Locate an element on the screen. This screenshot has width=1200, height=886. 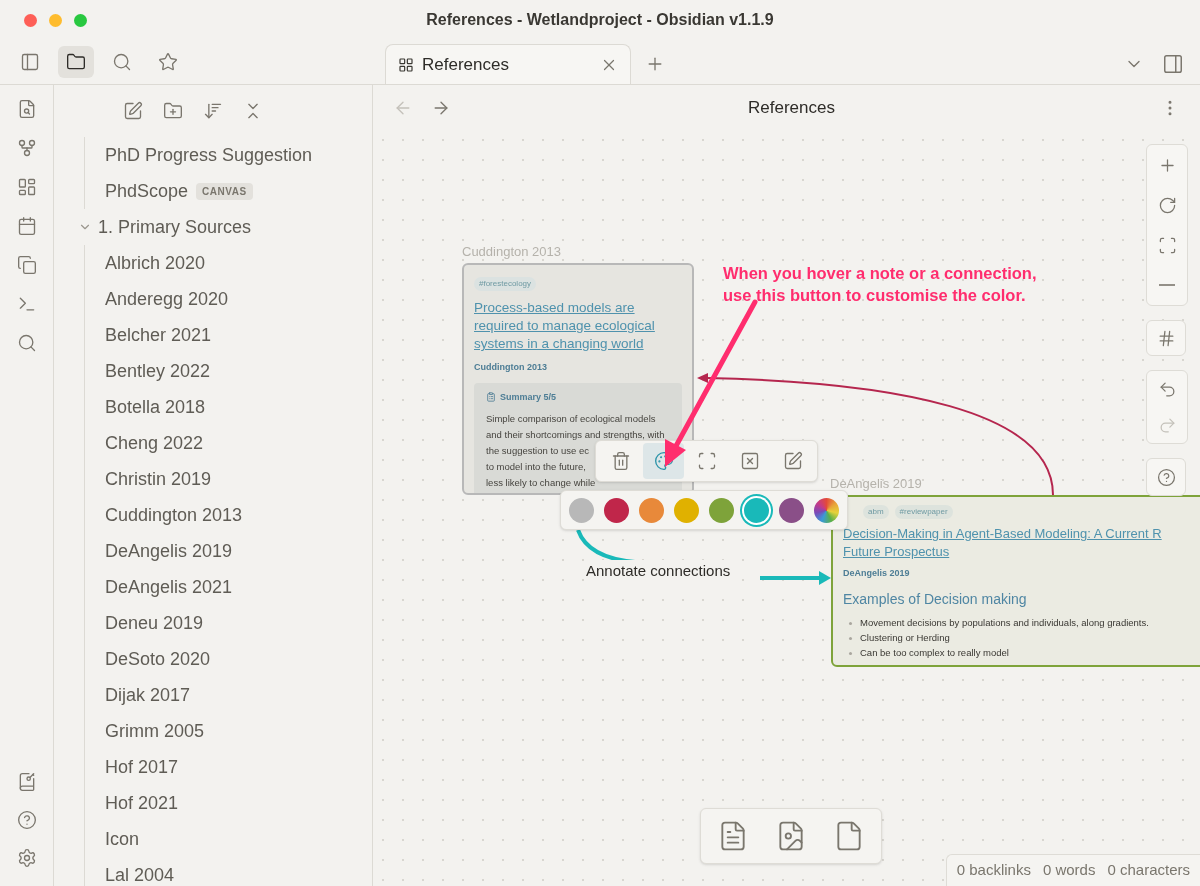
status-text: 0 characters is located at coordinates (1148, 870).